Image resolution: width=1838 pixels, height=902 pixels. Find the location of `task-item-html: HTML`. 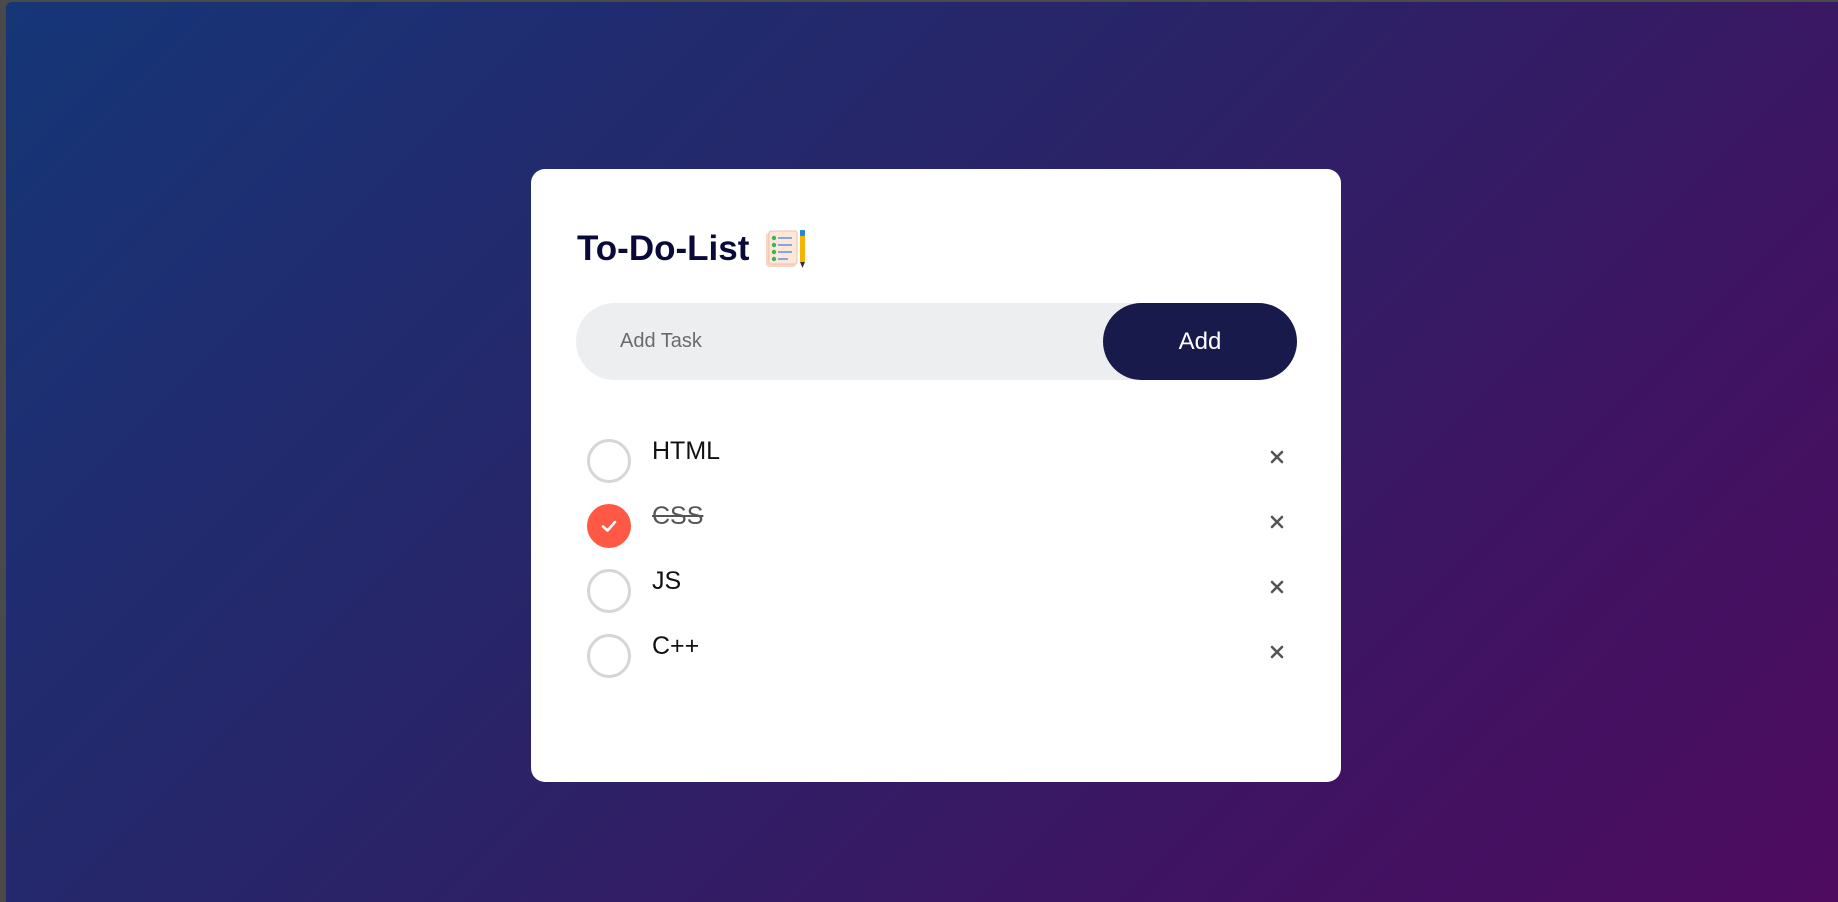

task-item-html: HTML is located at coordinates (942, 463).